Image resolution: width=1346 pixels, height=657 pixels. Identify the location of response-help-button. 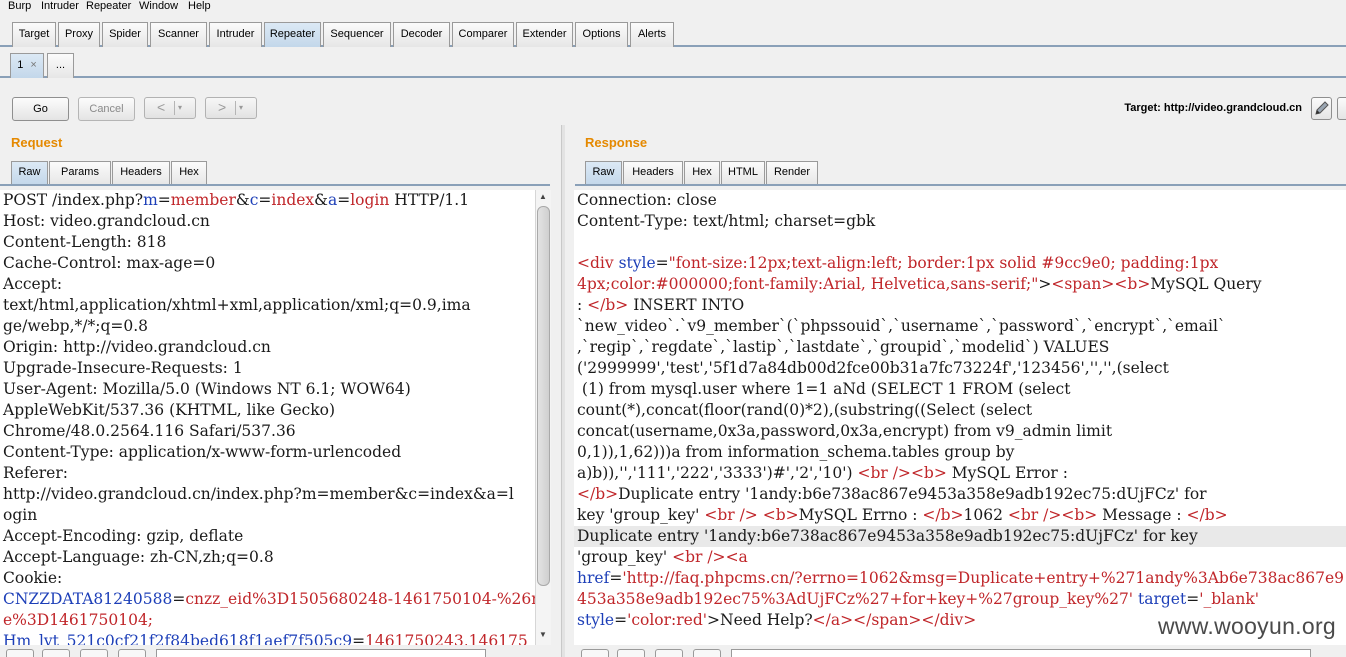
(595, 653).